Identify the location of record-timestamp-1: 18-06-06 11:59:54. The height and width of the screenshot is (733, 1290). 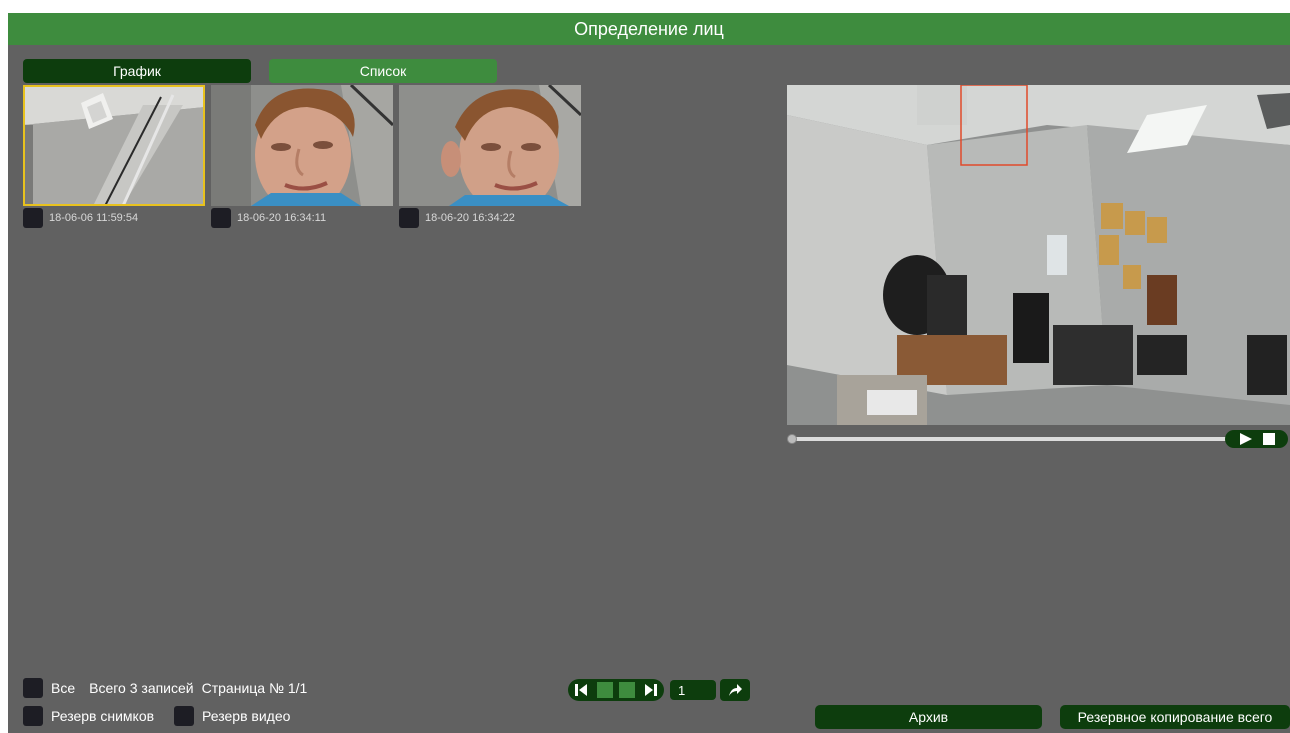
(94, 218).